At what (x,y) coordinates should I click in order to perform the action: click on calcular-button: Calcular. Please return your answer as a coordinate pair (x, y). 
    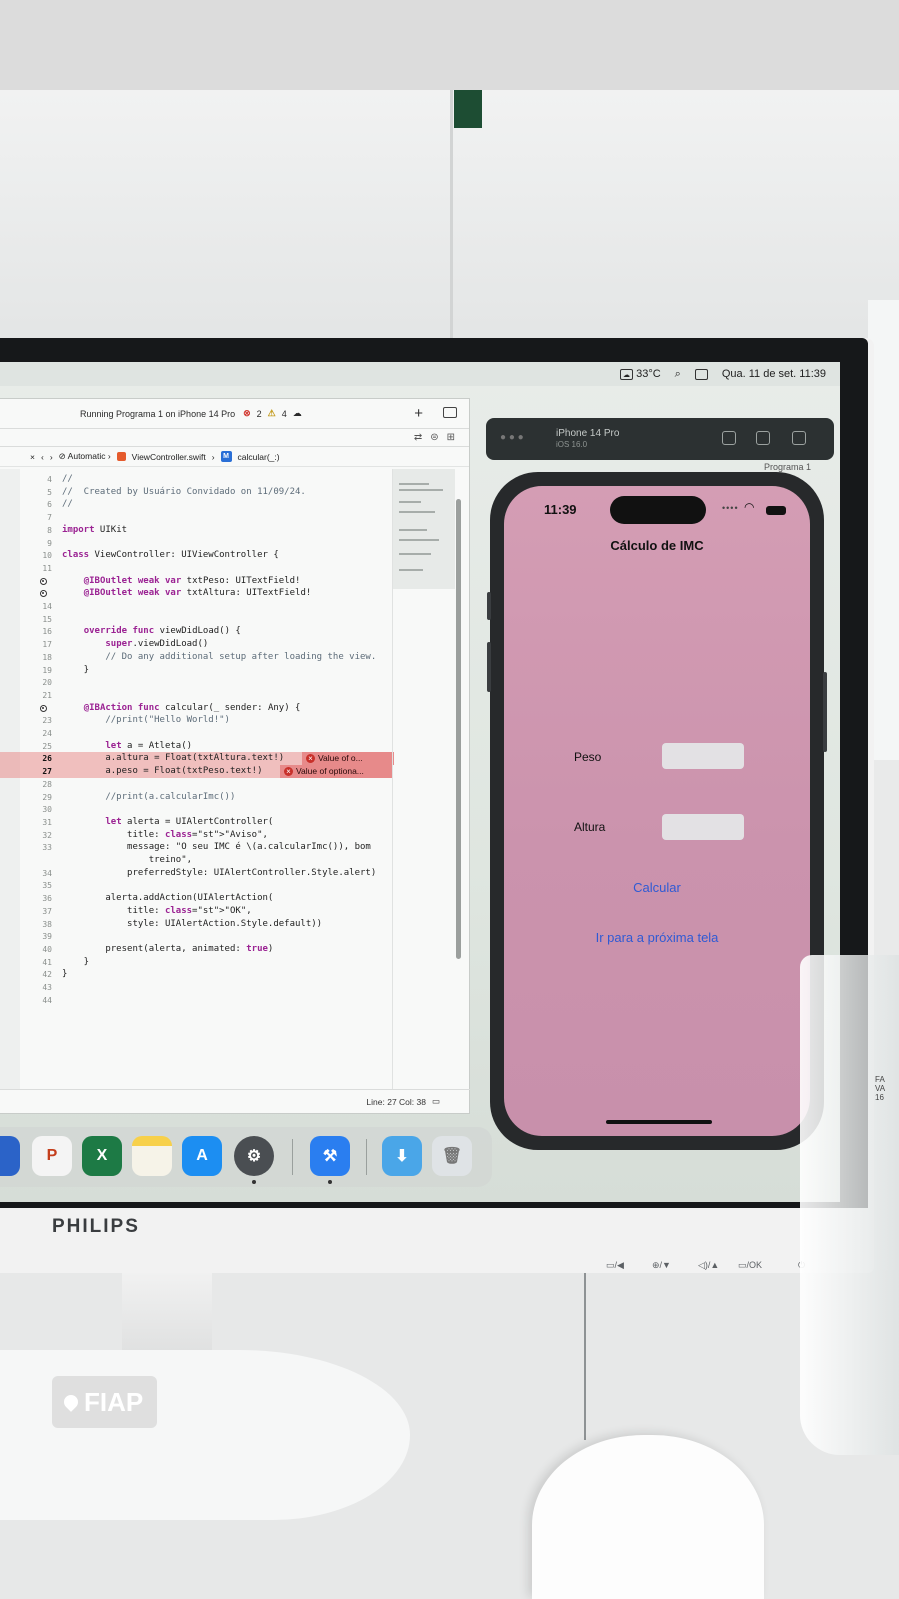
    Looking at the image, I should click on (657, 887).